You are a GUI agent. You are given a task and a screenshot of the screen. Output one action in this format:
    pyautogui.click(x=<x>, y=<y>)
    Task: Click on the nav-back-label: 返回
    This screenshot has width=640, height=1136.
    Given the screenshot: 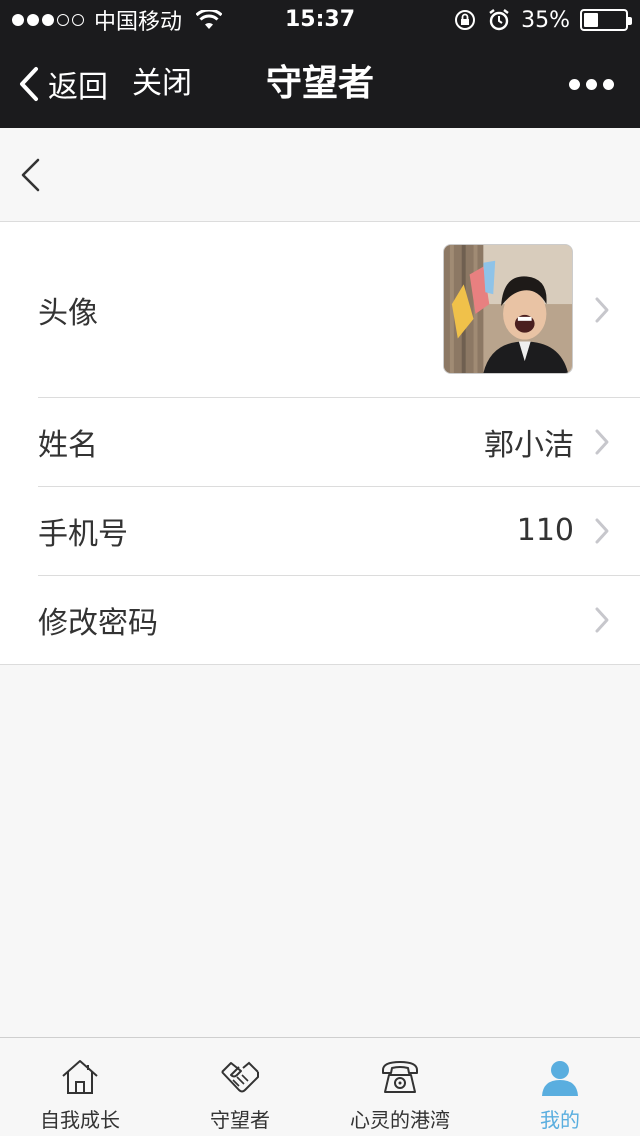 What is the action you would take?
    pyautogui.click(x=78, y=87)
    